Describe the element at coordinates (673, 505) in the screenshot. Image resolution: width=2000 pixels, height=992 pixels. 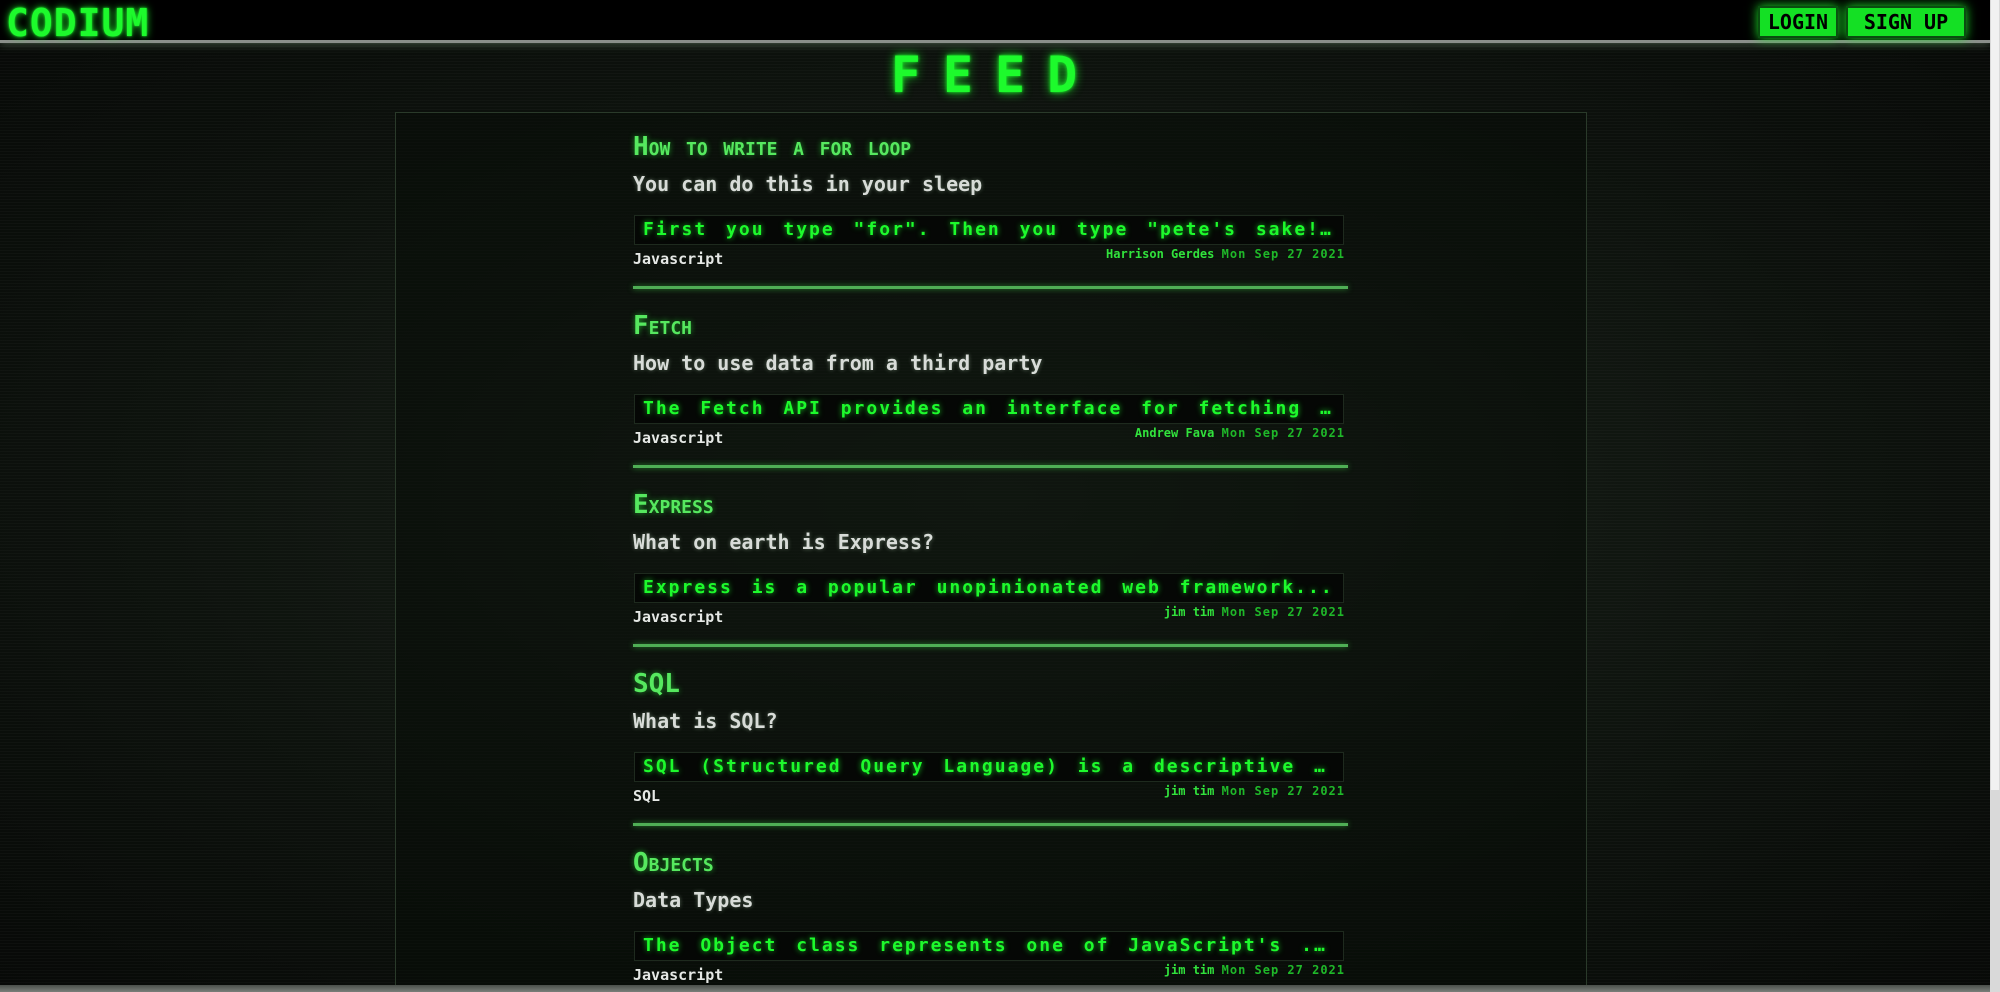
I see `post-title: Express` at that location.